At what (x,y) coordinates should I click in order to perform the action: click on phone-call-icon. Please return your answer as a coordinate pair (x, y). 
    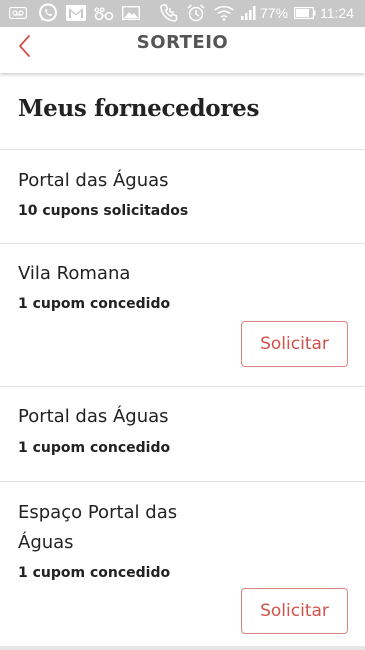
    Looking at the image, I should click on (169, 13).